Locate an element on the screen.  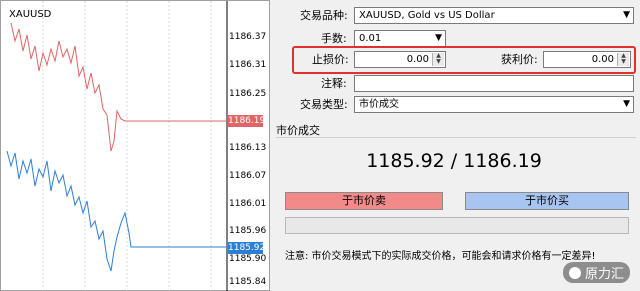
volume-label: 手数: is located at coordinates (334, 38).